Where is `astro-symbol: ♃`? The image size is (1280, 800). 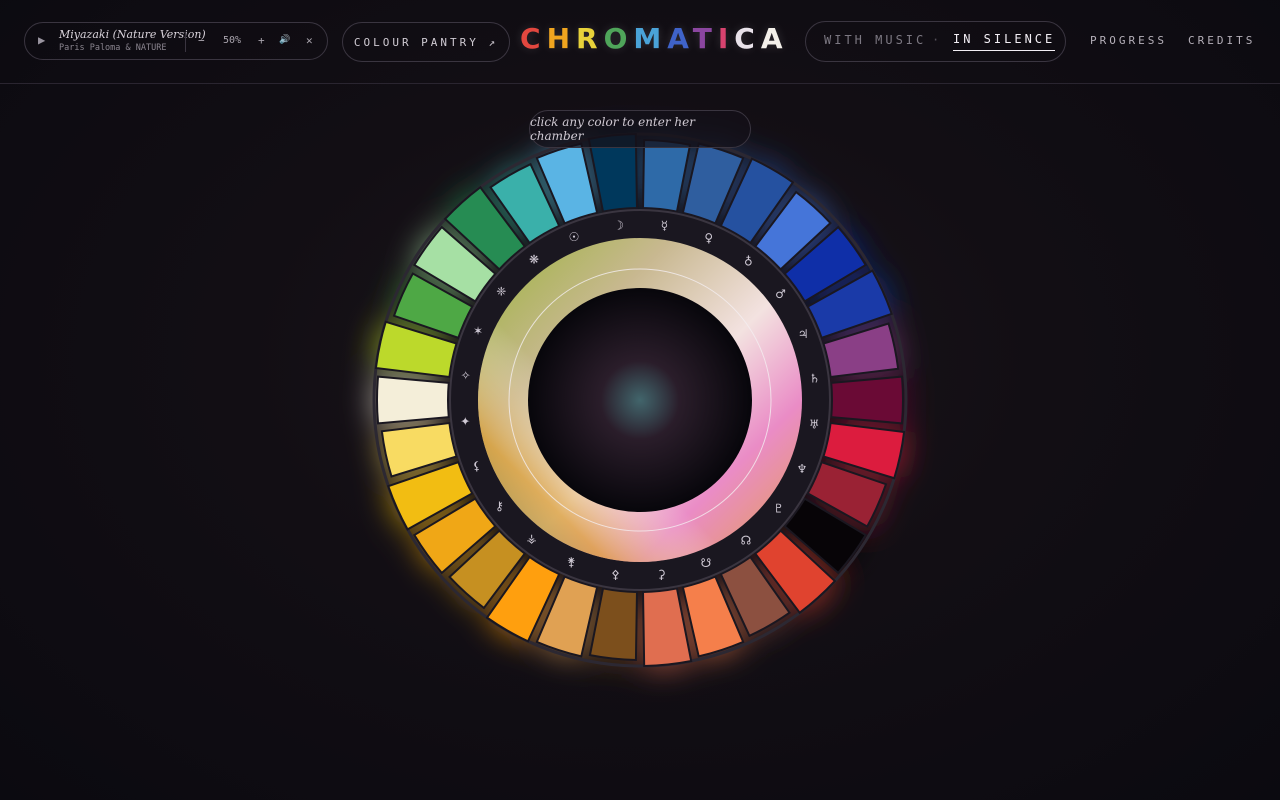
astro-symbol: ♃ is located at coordinates (803, 334).